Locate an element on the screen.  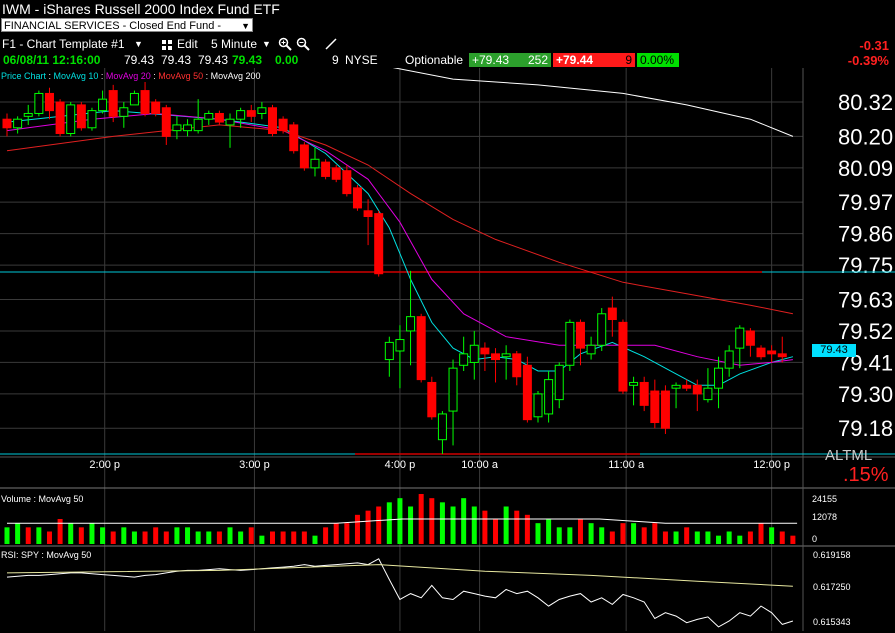
interval-dropdown: 5 Minute is located at coordinates (234, 44).